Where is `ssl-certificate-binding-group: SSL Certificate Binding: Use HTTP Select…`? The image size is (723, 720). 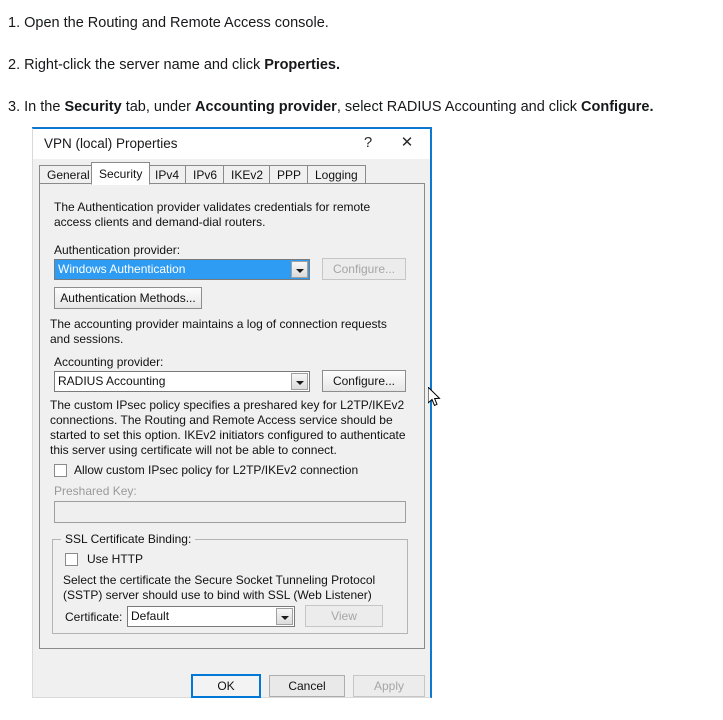
ssl-certificate-binding-group: SSL Certificate Binding: Use HTTP Select… is located at coordinates (230, 583).